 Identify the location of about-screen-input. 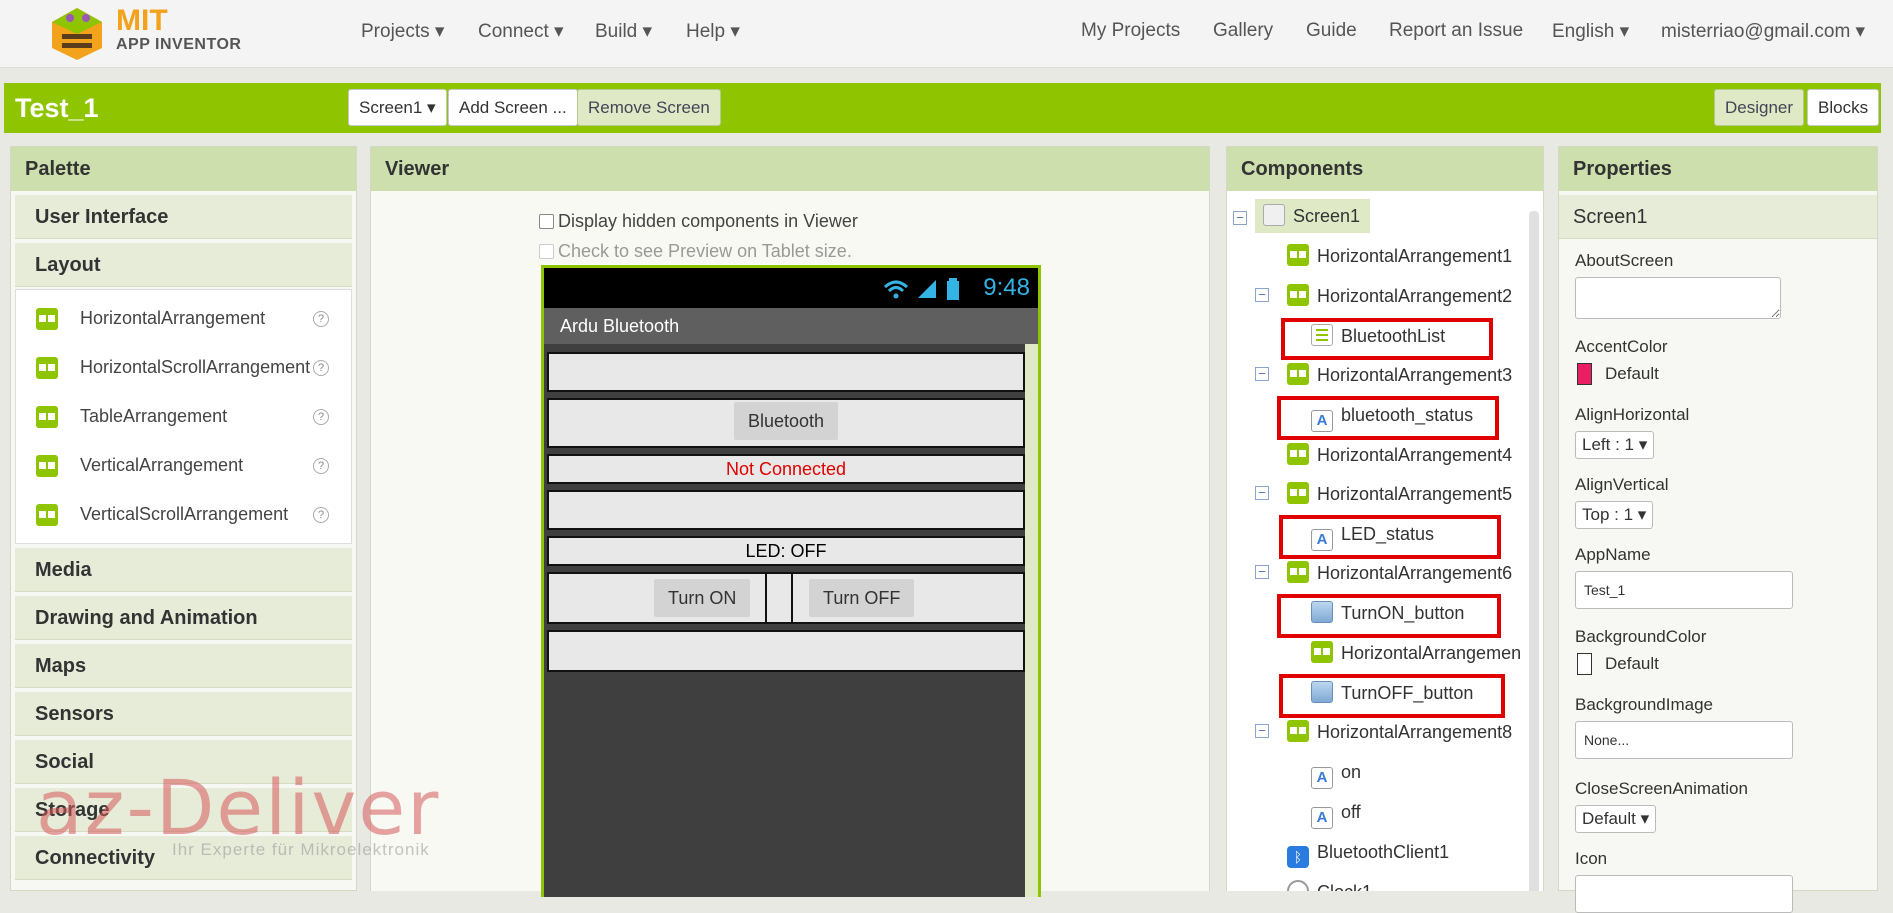
(1678, 298).